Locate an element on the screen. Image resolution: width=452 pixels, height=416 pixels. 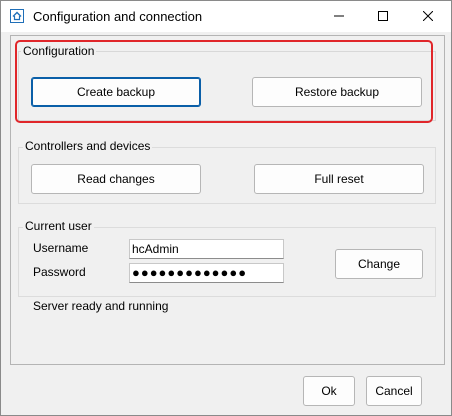
minimize-icon is located at coordinates (339, 17).